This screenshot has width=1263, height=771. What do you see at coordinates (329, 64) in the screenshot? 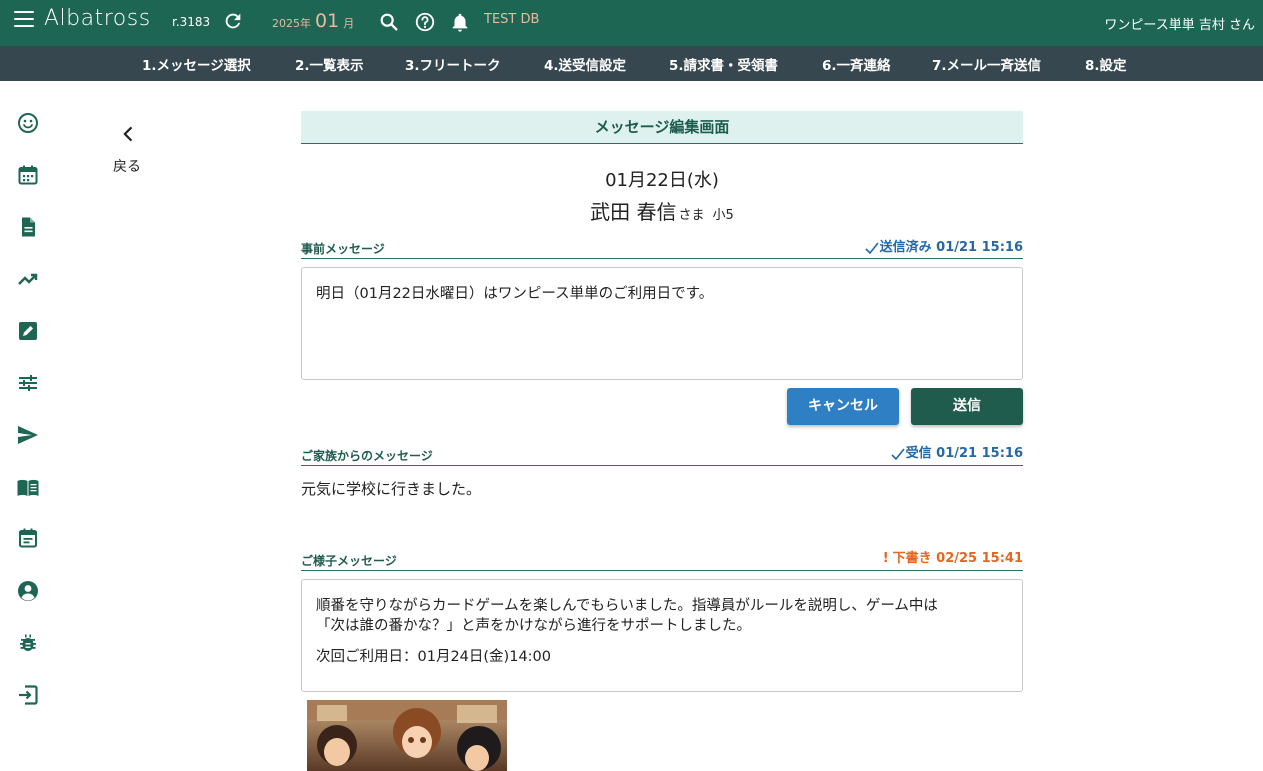
I see `nav-list-view: 2.一覧表示` at bounding box center [329, 64].